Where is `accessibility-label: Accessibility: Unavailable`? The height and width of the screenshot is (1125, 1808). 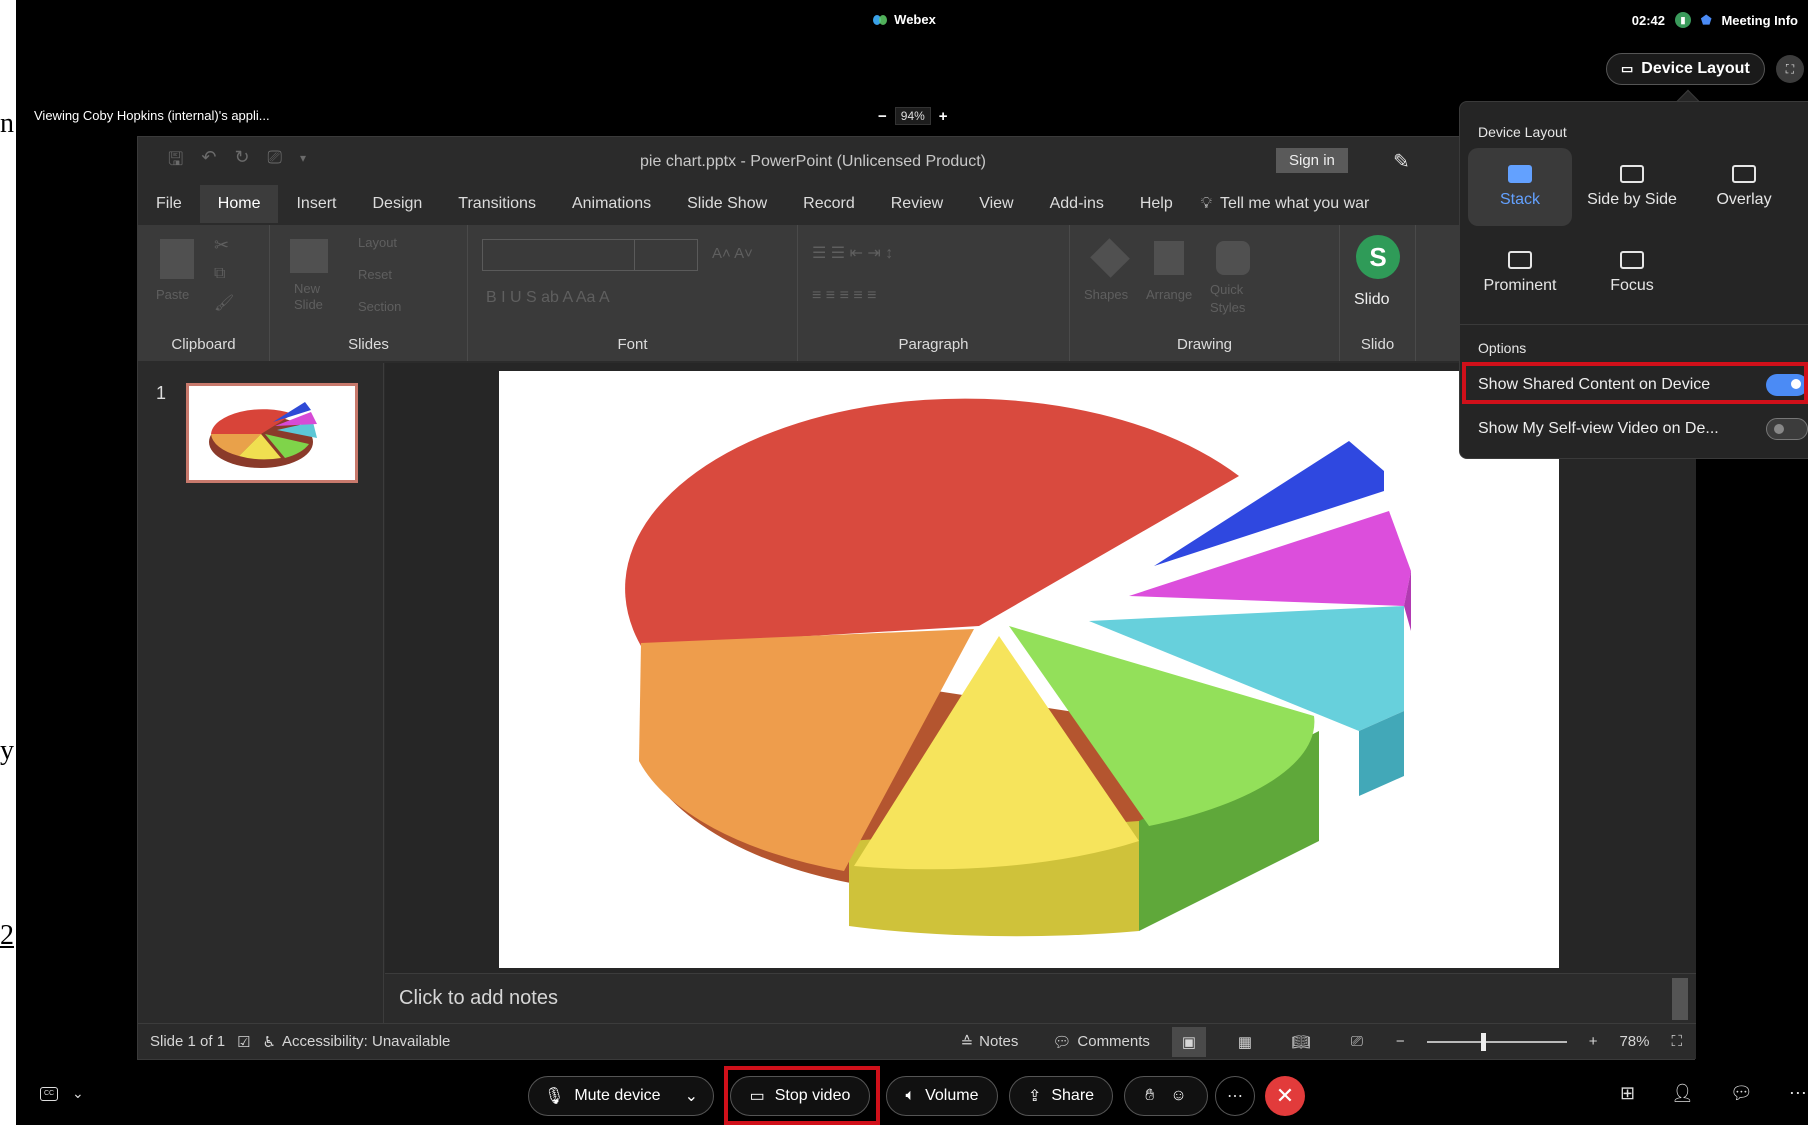
accessibility-label: Accessibility: Unavailable is located at coordinates (366, 1041).